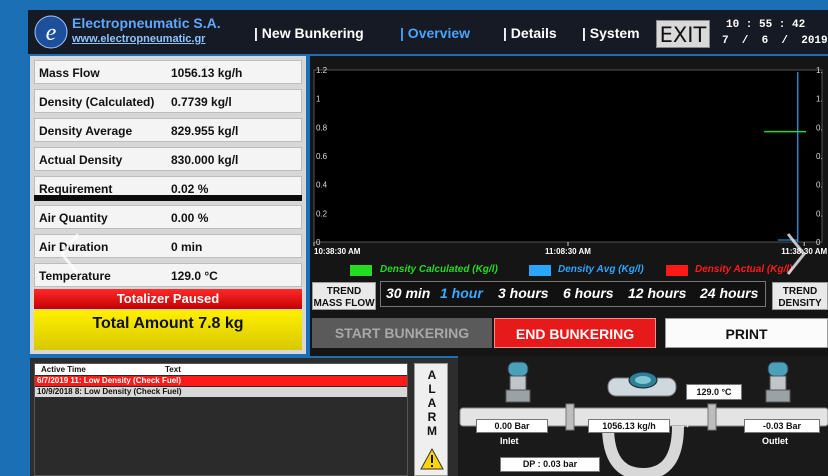 This screenshot has width=828, height=476. Describe the element at coordinates (744, 269) in the screenshot. I see `legend-label: Density Actual (Kg/l)` at that location.